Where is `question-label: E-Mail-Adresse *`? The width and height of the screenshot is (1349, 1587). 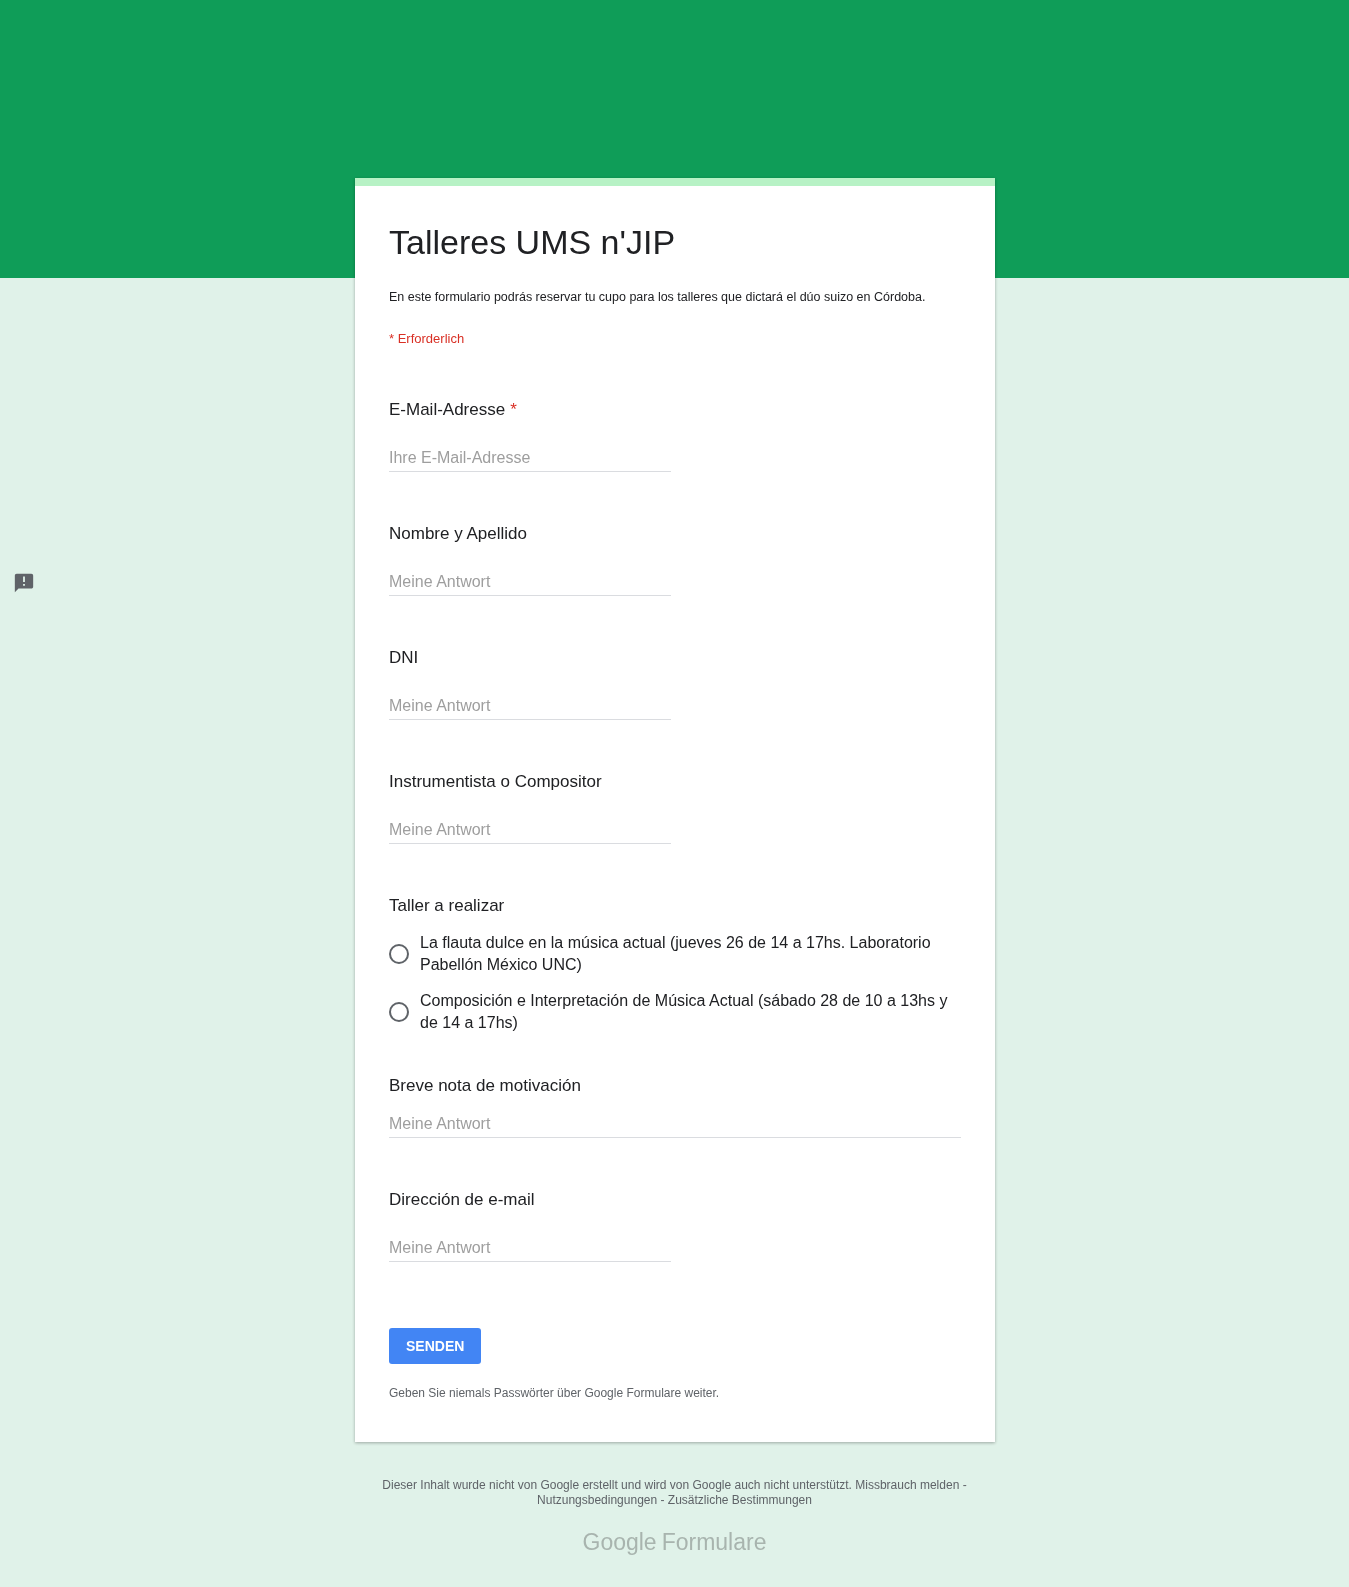
question-label: E-Mail-Adresse * is located at coordinates (453, 410).